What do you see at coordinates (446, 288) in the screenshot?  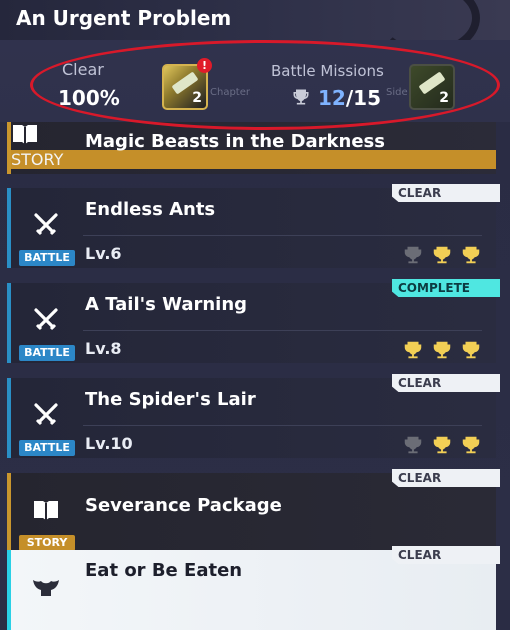 I see `status-badge: COMPLETE` at bounding box center [446, 288].